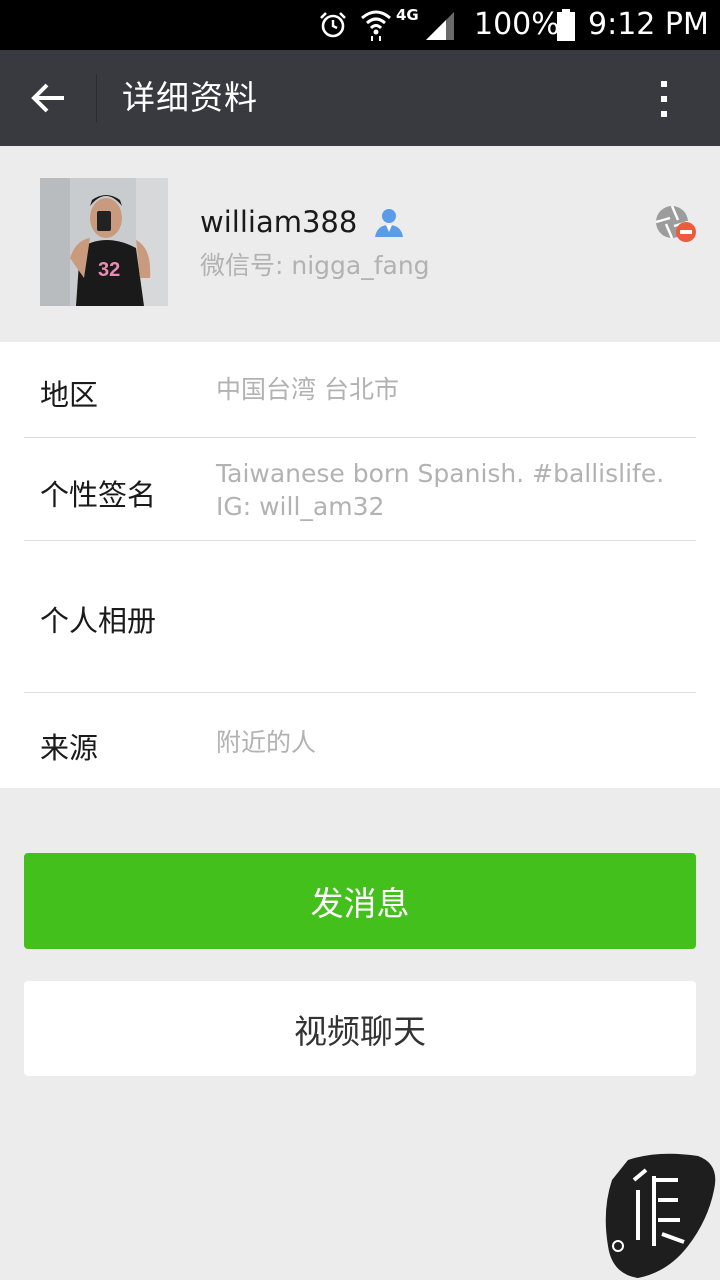 The height and width of the screenshot is (1280, 720). I want to click on wifi-icon, so click(376, 25).